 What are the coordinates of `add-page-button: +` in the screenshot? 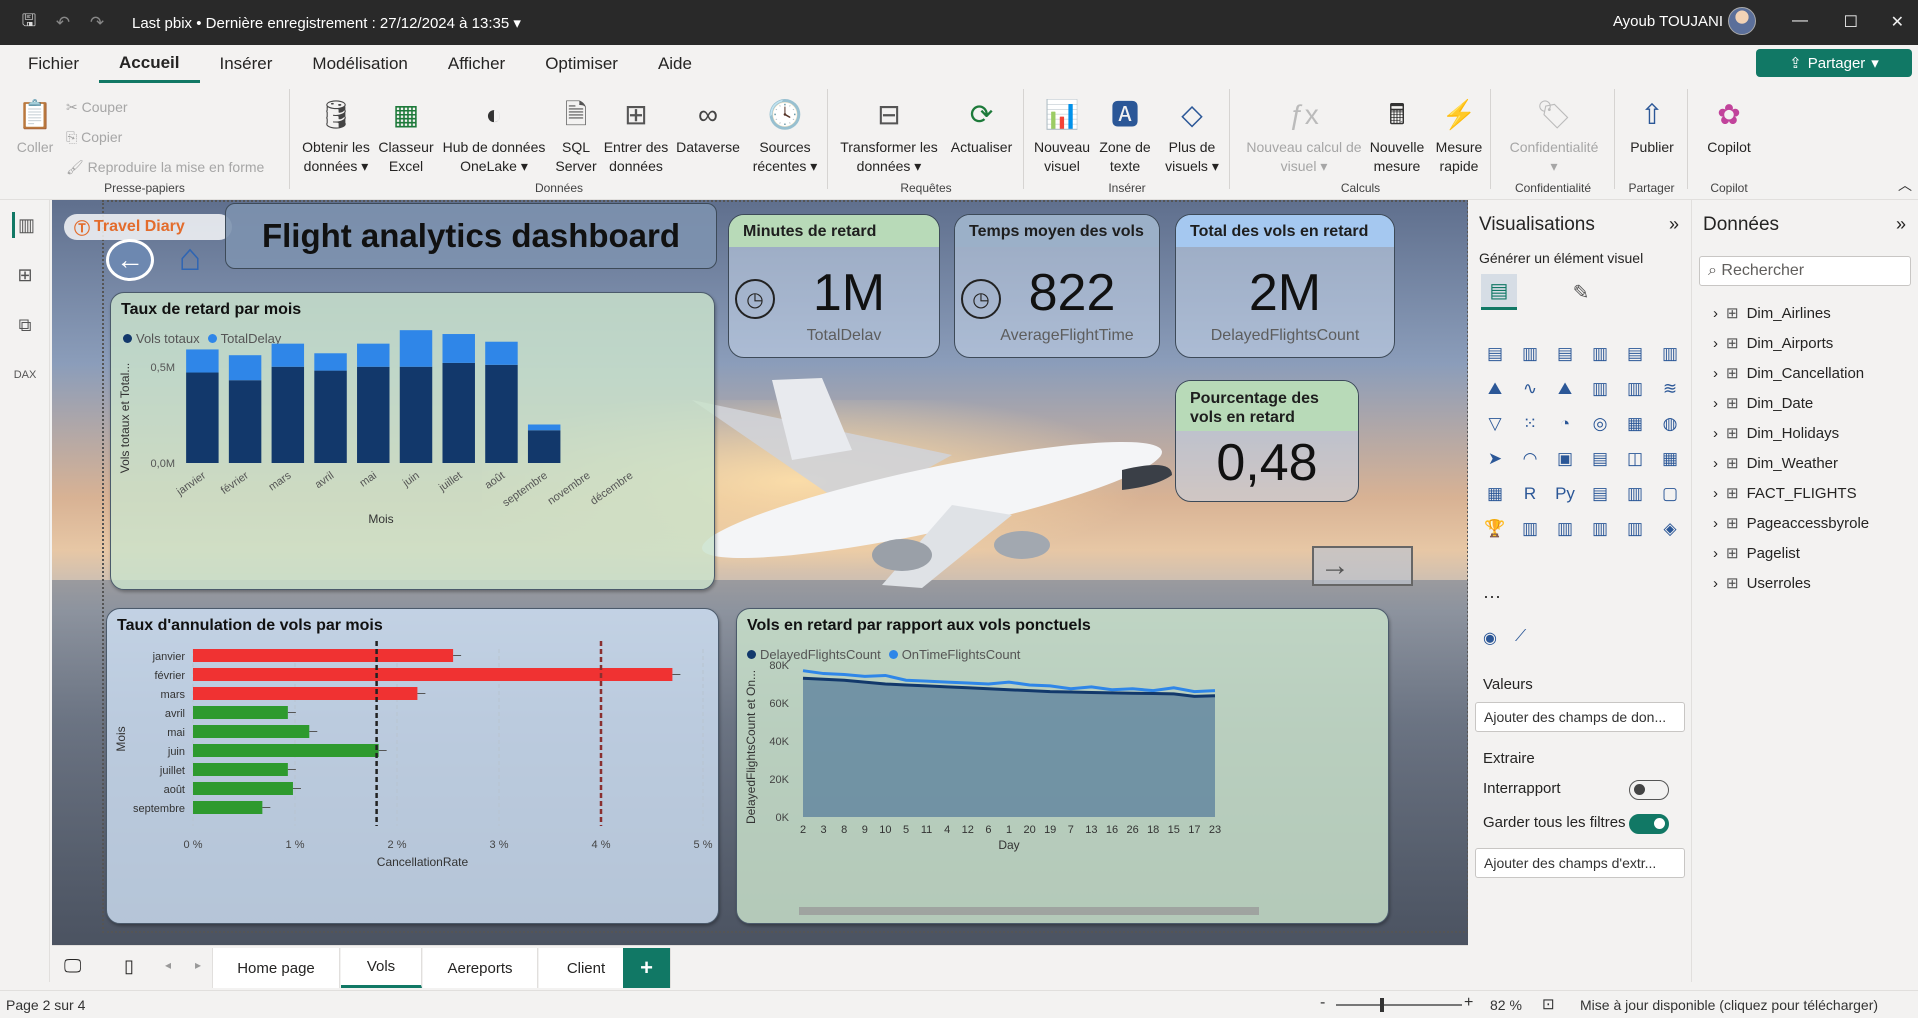 It's located at (647, 968).